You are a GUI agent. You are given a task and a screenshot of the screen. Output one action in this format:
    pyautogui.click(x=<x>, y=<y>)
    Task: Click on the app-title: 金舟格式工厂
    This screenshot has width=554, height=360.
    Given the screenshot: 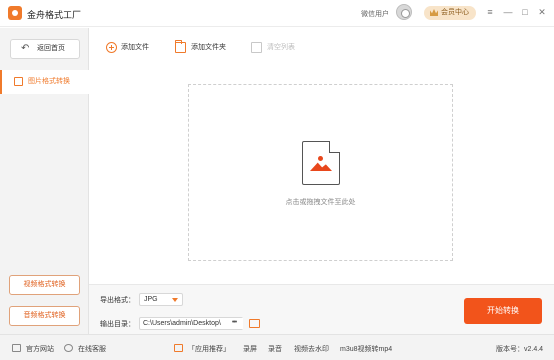 What is the action you would take?
    pyautogui.click(x=54, y=15)
    